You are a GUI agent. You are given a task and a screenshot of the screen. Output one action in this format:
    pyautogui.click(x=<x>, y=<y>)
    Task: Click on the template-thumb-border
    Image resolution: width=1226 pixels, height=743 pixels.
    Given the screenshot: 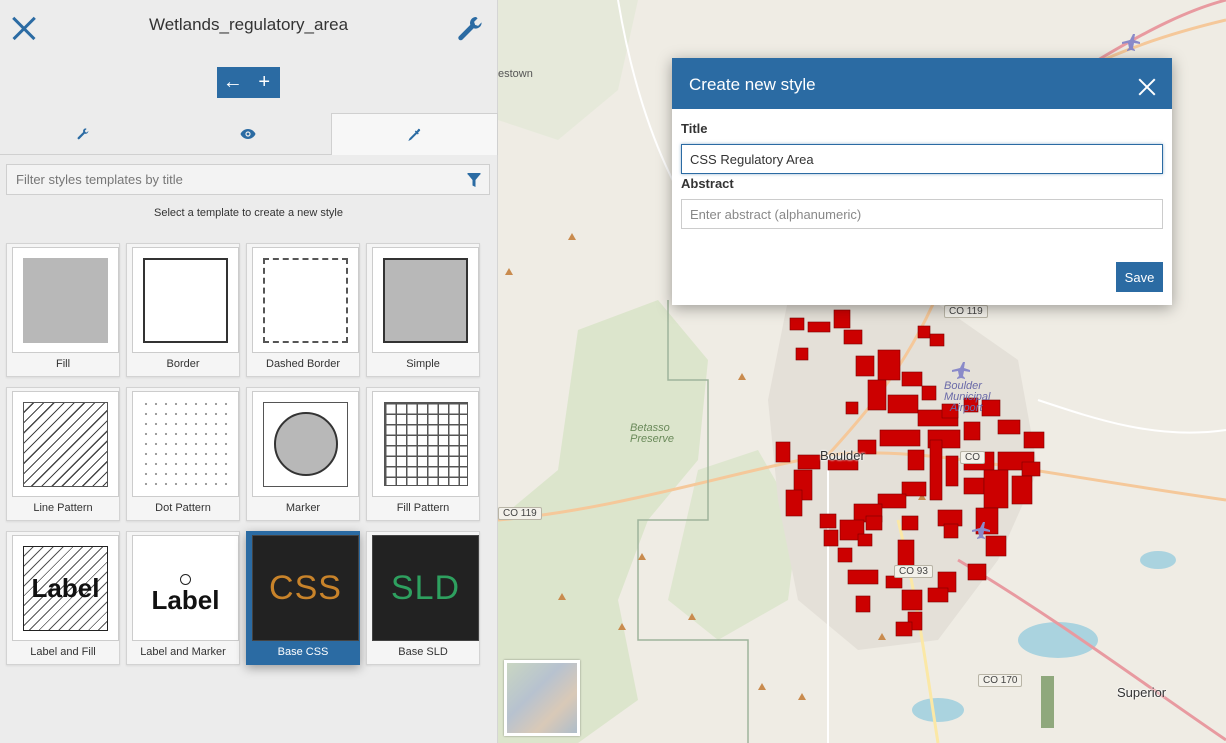 What is the action you would take?
    pyautogui.click(x=185, y=300)
    